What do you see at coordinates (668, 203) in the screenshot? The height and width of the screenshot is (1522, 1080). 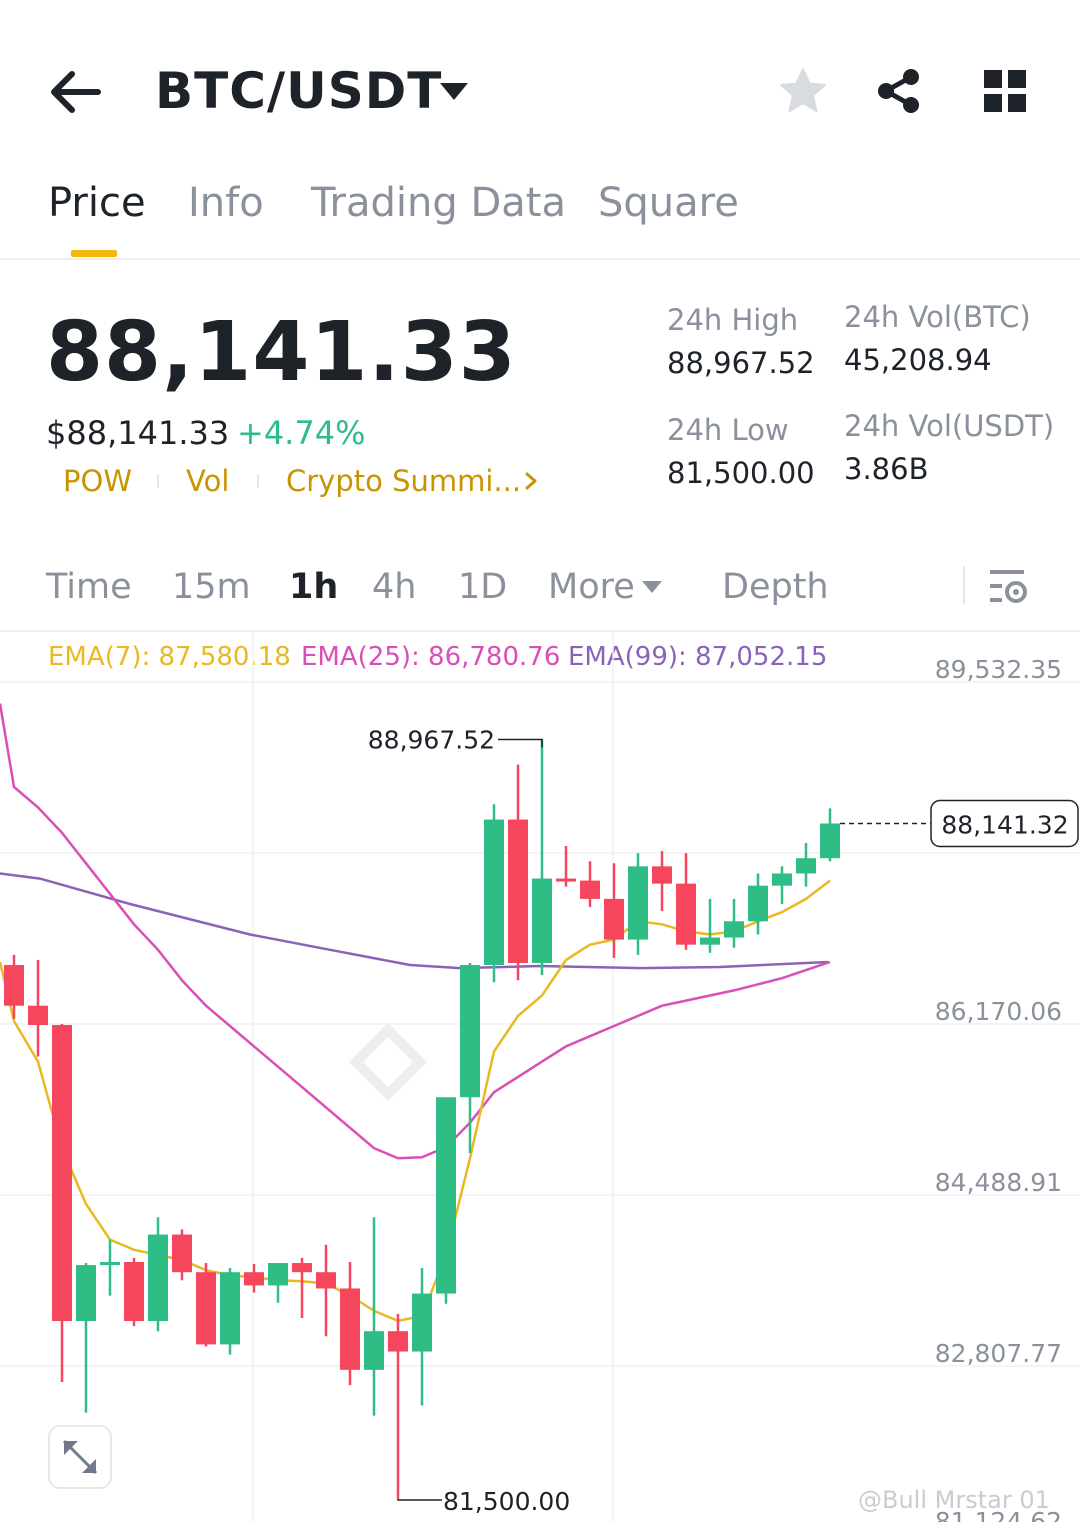 I see `tab-square: Square` at bounding box center [668, 203].